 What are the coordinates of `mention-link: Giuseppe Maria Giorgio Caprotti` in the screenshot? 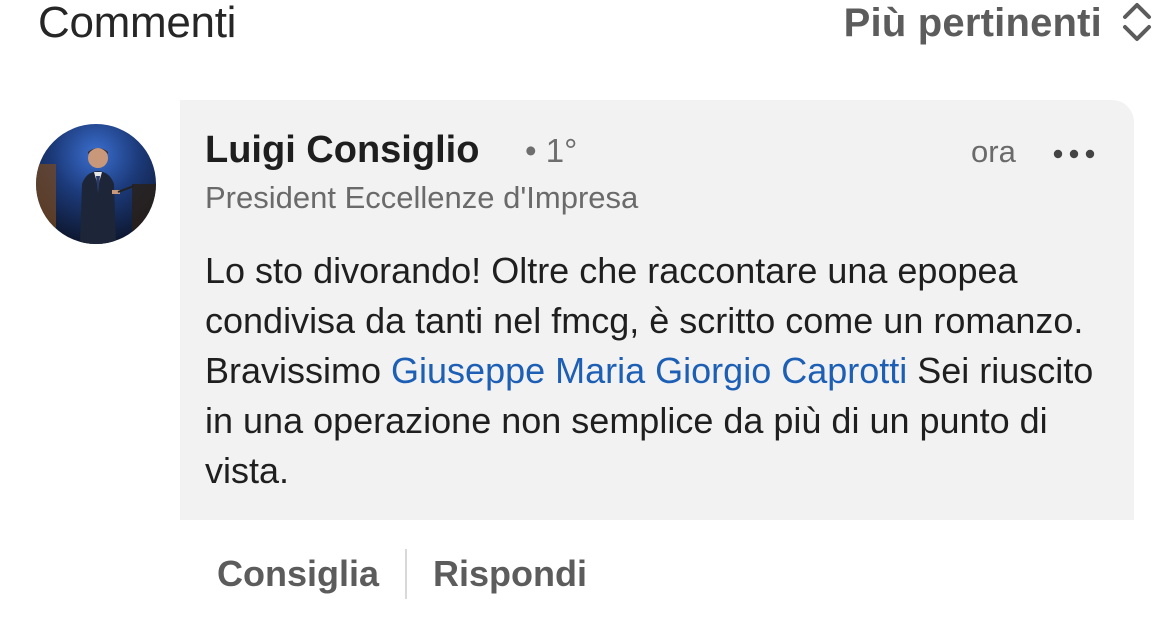 It's located at (649, 370).